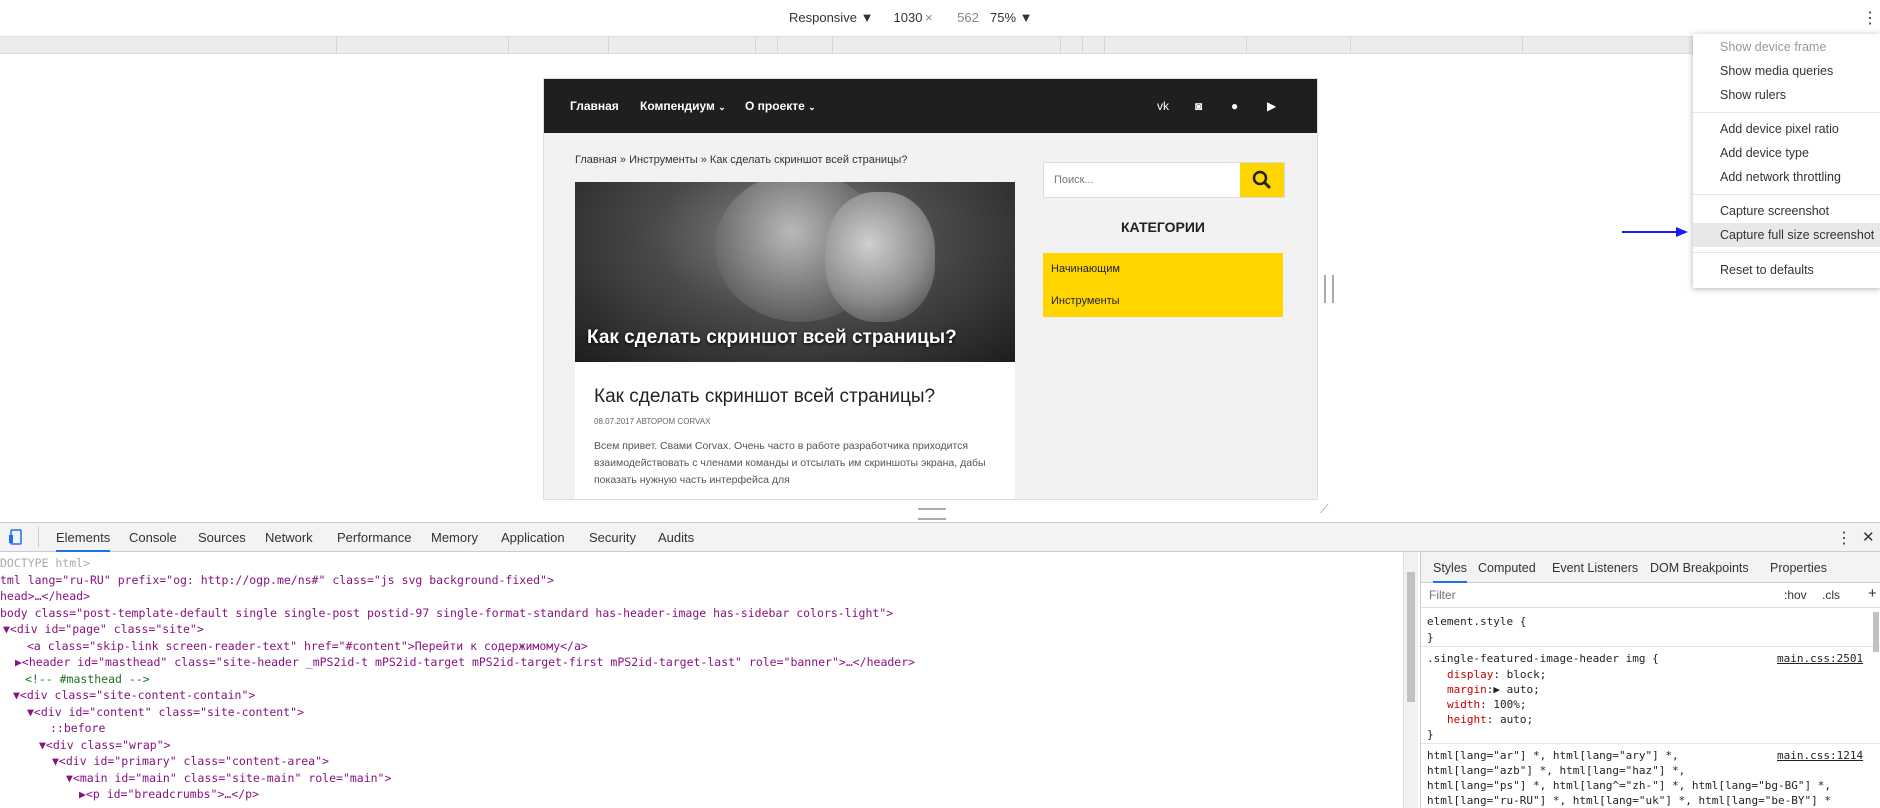 The height and width of the screenshot is (808, 1880). Describe the element at coordinates (1198, 106) in the screenshot. I see `instagram-icon: ◙` at that location.